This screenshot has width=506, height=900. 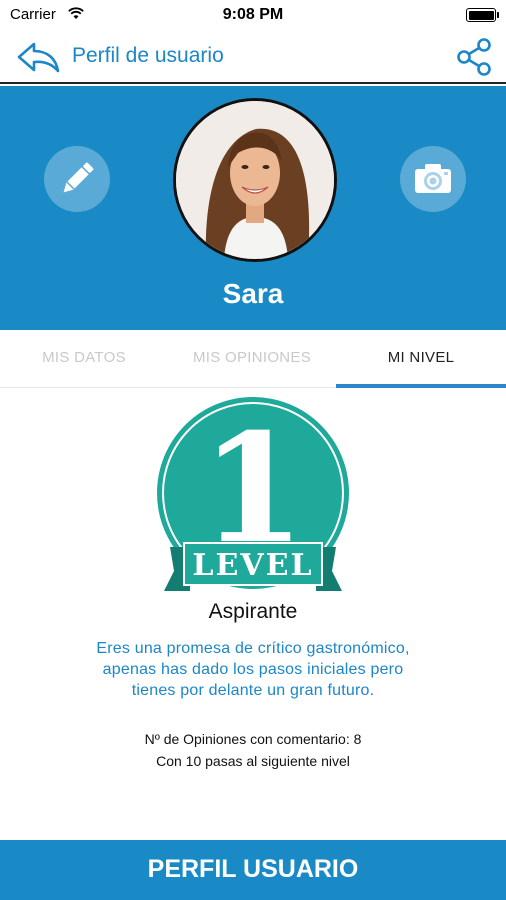 I want to click on status-bar: Carrier 9:08 PM, so click(x=253, y=15).